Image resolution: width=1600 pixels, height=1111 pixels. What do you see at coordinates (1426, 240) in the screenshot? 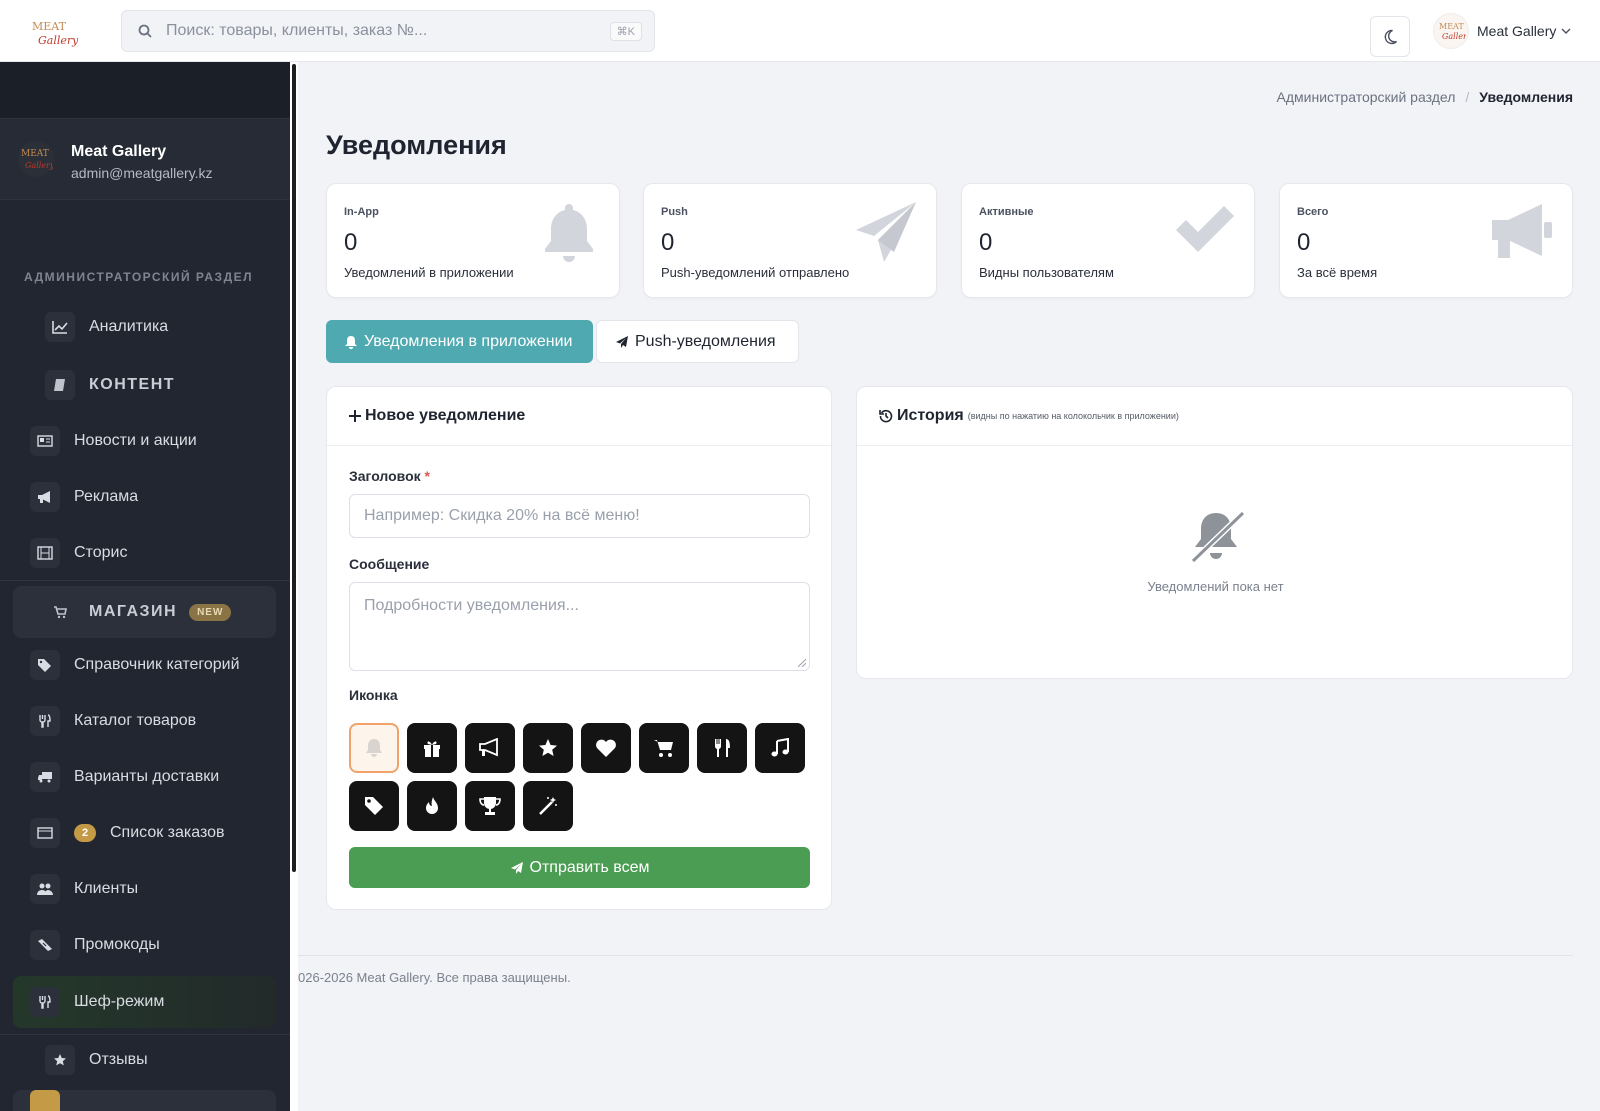
I see `stat-card-total: Всего 0 За всё время` at bounding box center [1426, 240].